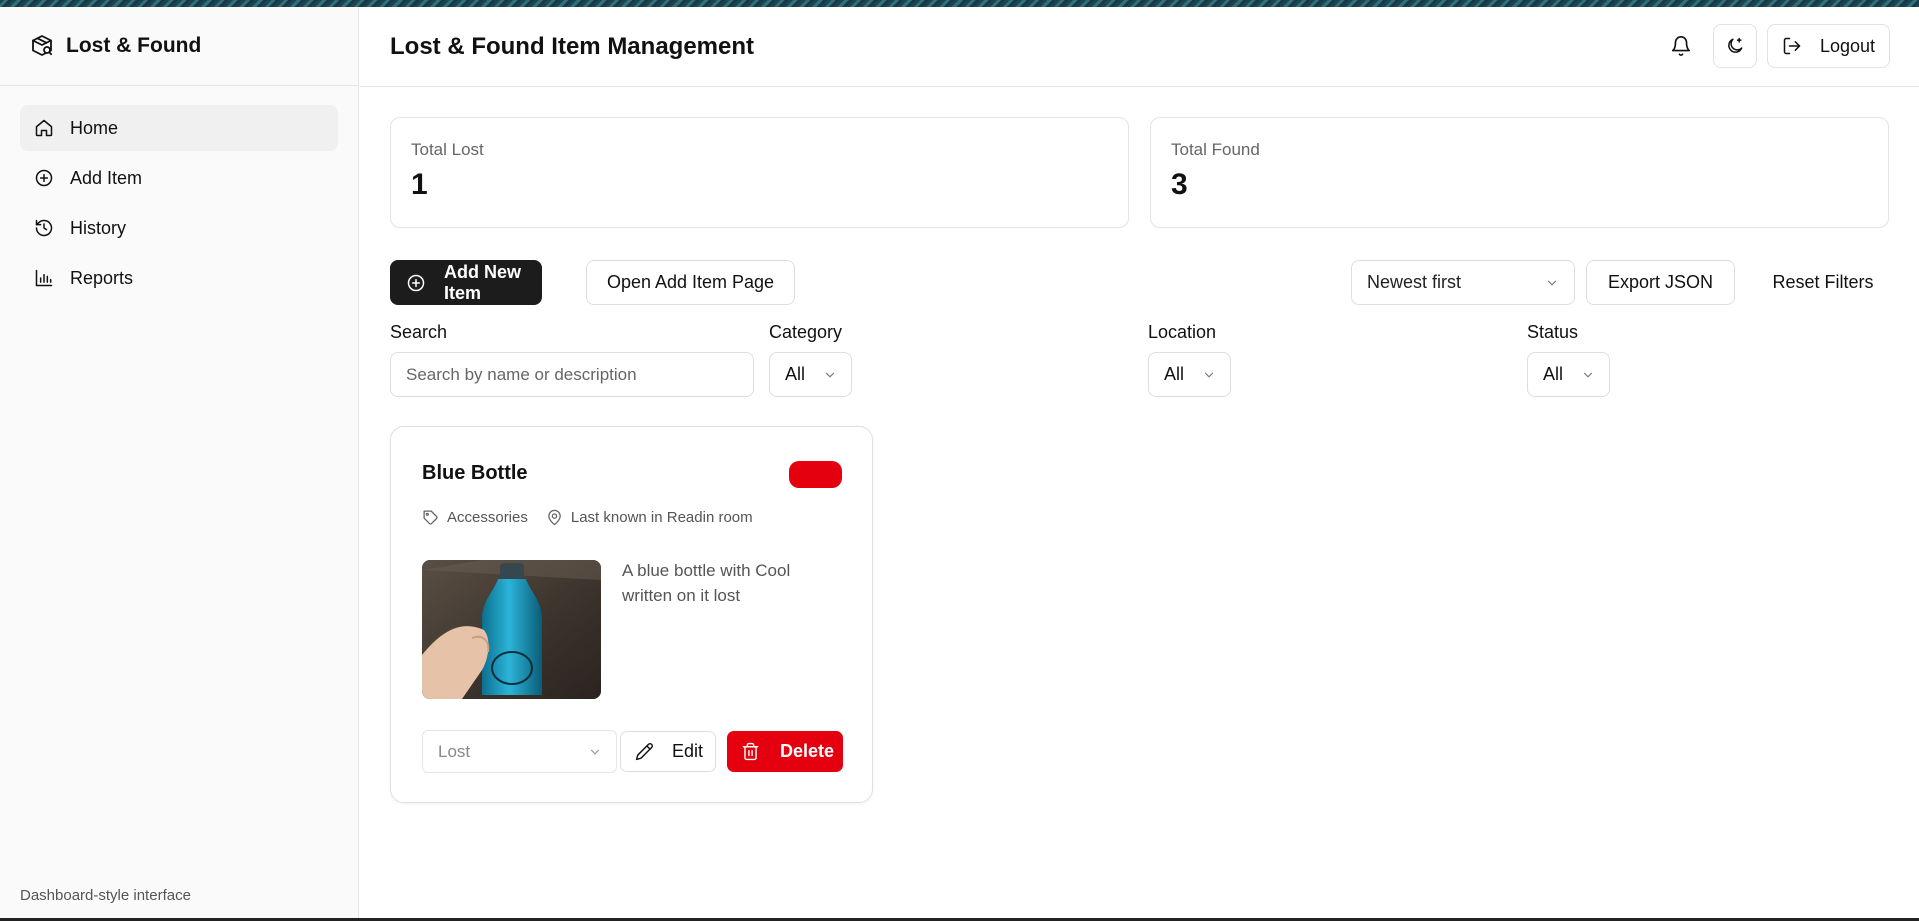 The width and height of the screenshot is (1919, 921). What do you see at coordinates (1215, 149) in the screenshot?
I see `total-found-label: Total Found` at bounding box center [1215, 149].